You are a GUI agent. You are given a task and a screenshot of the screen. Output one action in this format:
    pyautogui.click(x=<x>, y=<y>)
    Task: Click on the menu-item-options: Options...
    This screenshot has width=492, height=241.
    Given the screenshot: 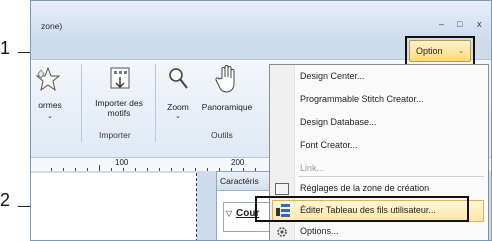 What is the action you would take?
    pyautogui.click(x=319, y=231)
    